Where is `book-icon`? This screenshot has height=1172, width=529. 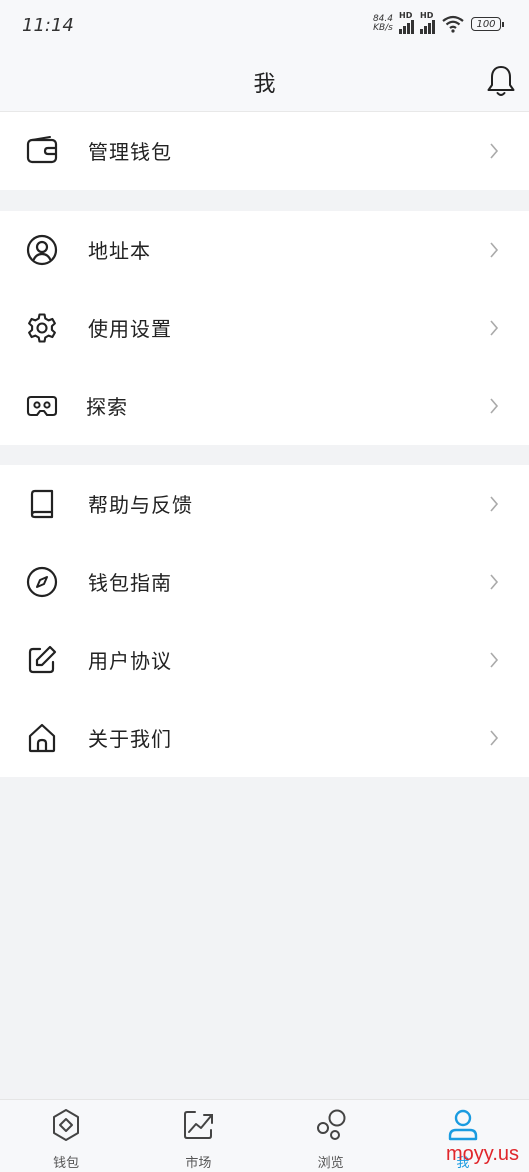
book-icon is located at coordinates (42, 504).